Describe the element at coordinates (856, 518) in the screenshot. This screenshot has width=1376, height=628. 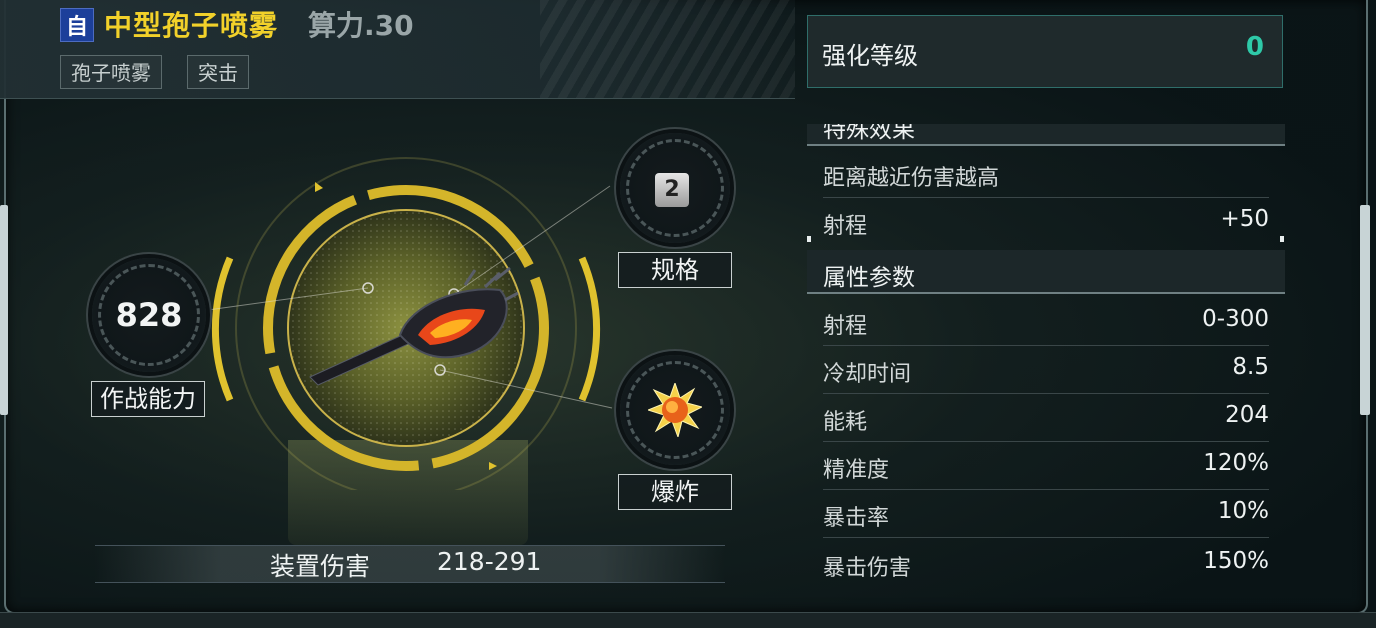
I see `attribute-label: 暴击率` at that location.